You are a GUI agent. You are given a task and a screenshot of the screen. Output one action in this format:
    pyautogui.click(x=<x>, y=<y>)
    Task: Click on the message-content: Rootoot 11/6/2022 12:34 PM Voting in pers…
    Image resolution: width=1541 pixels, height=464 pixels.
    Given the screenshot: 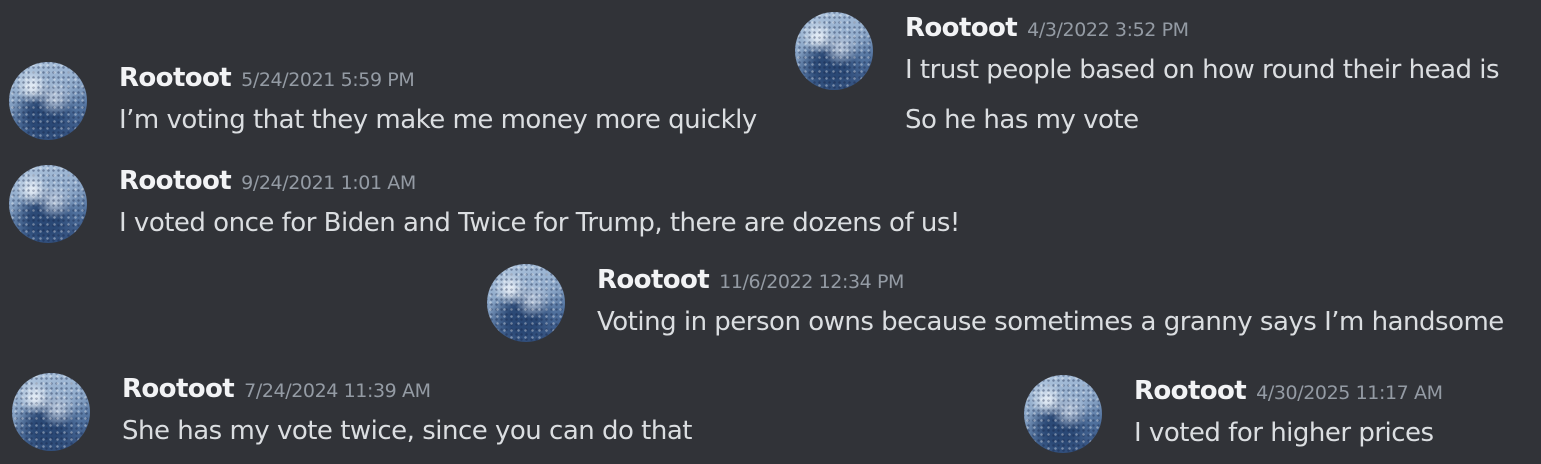 What is the action you would take?
    pyautogui.click(x=1050, y=301)
    